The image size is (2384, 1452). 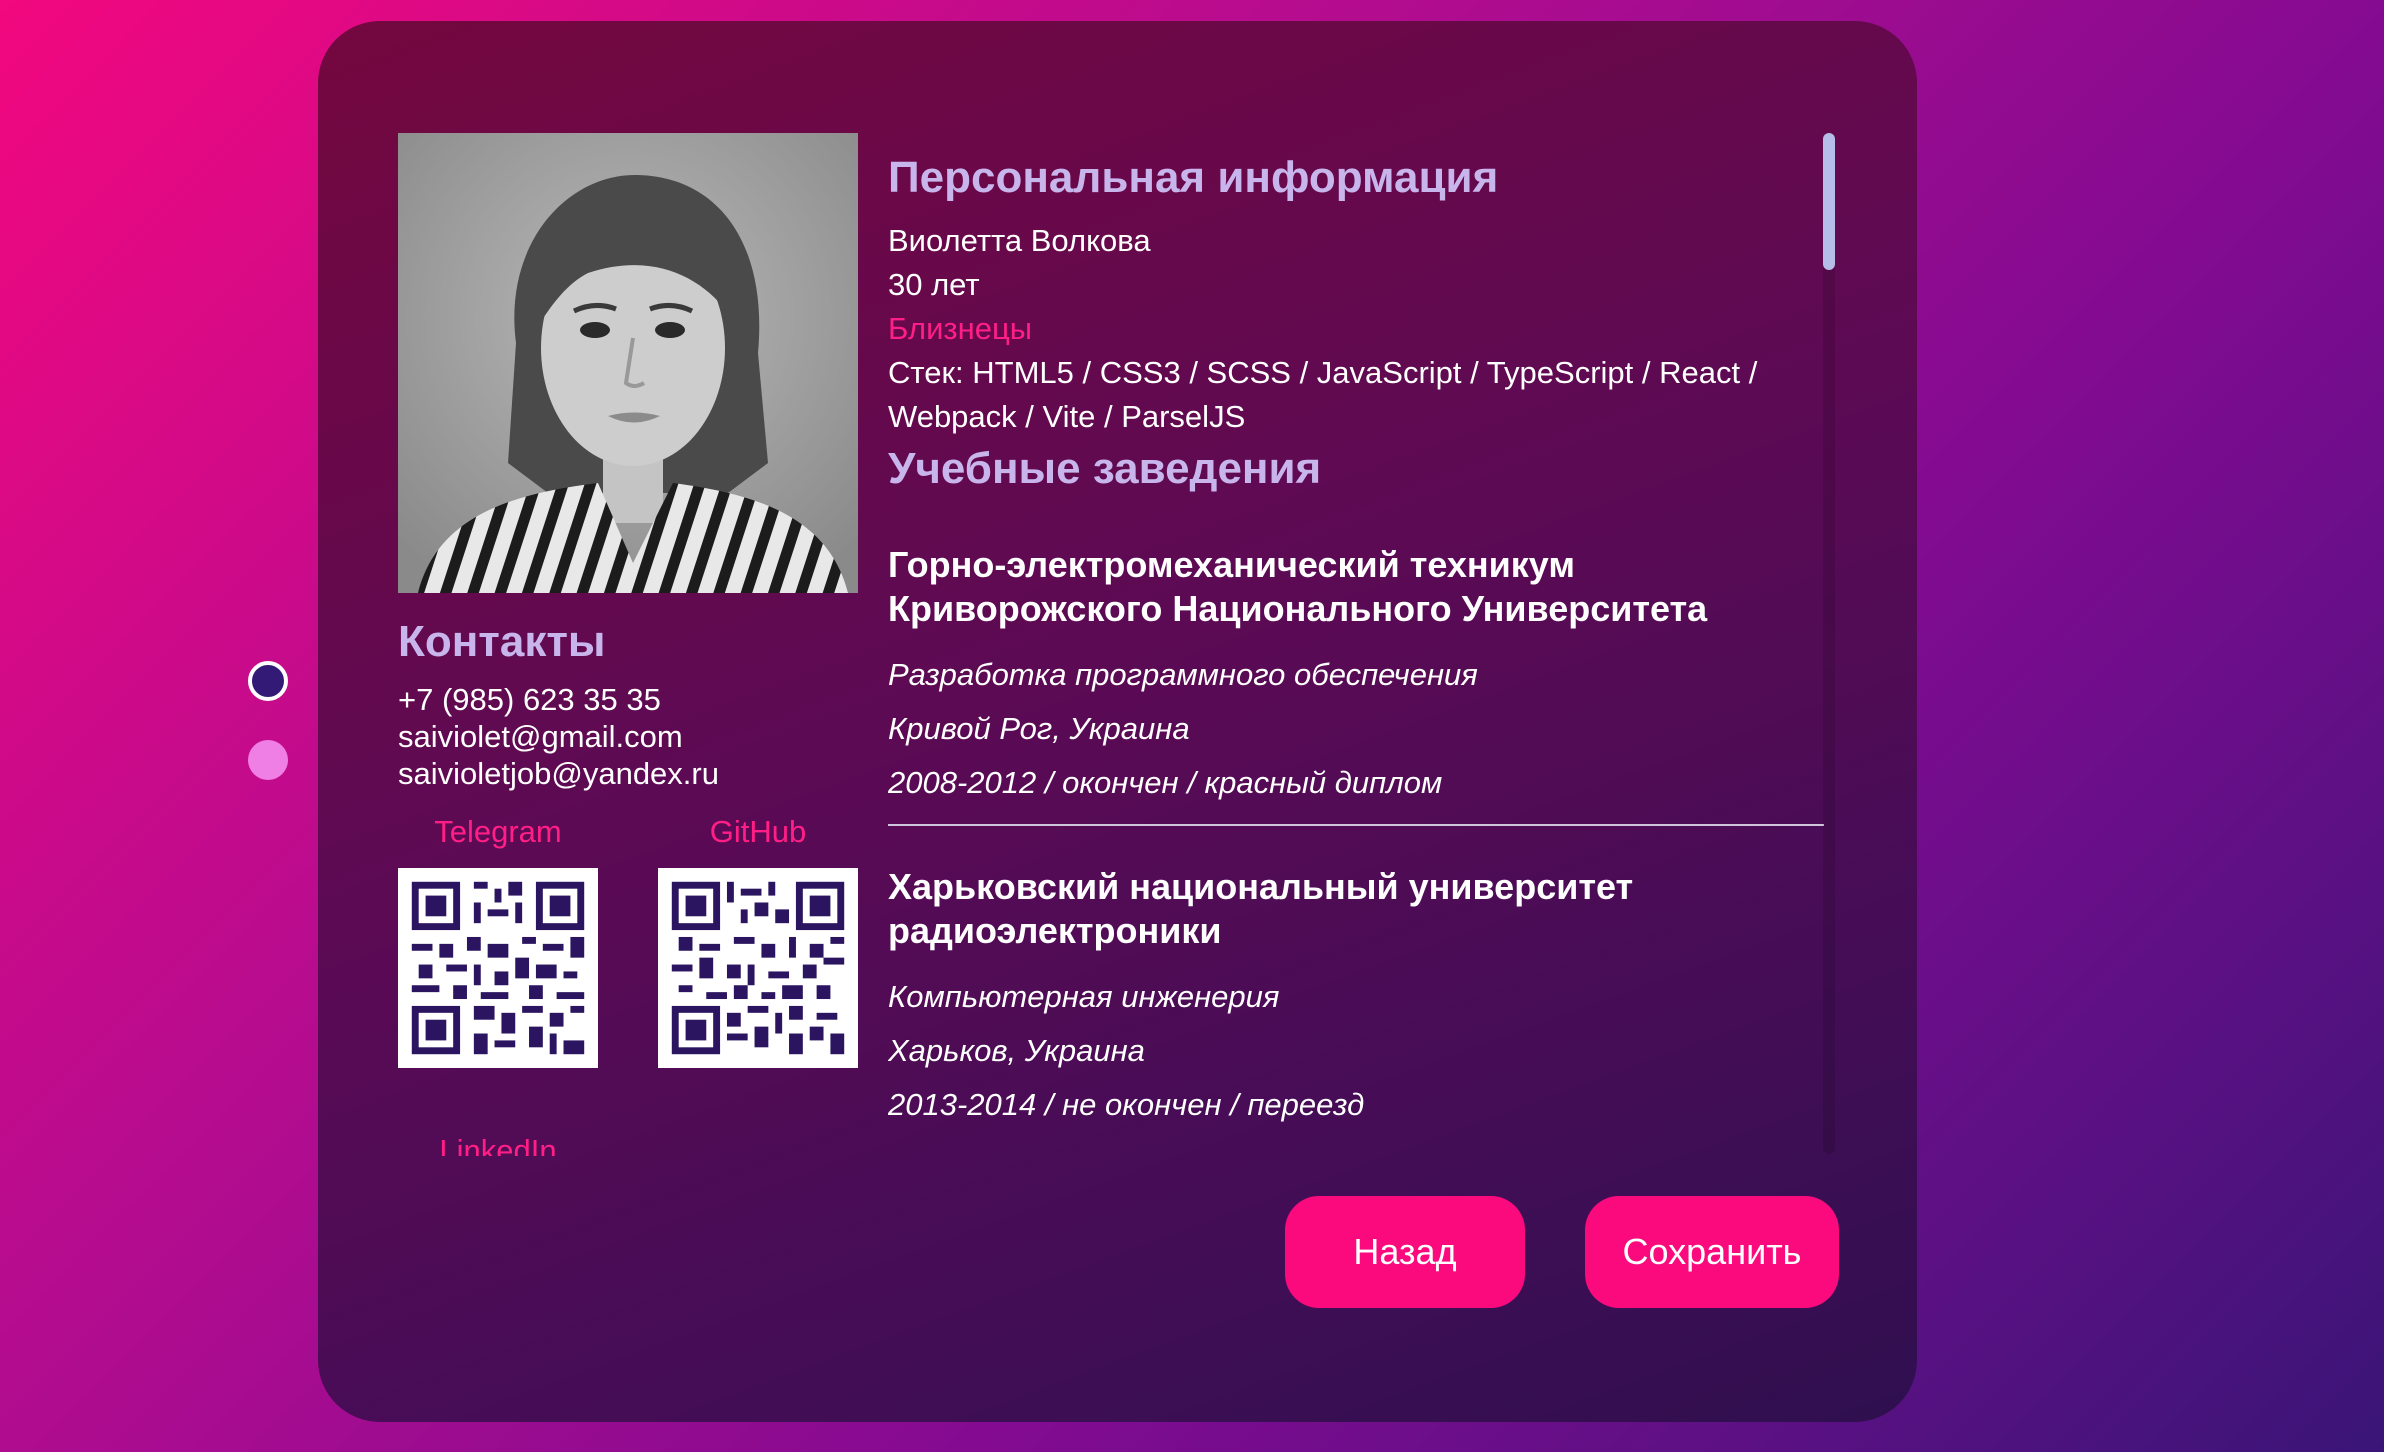 What do you see at coordinates (558, 773) in the screenshot?
I see `contact-email-work: saivioletjob@yandex.ru` at bounding box center [558, 773].